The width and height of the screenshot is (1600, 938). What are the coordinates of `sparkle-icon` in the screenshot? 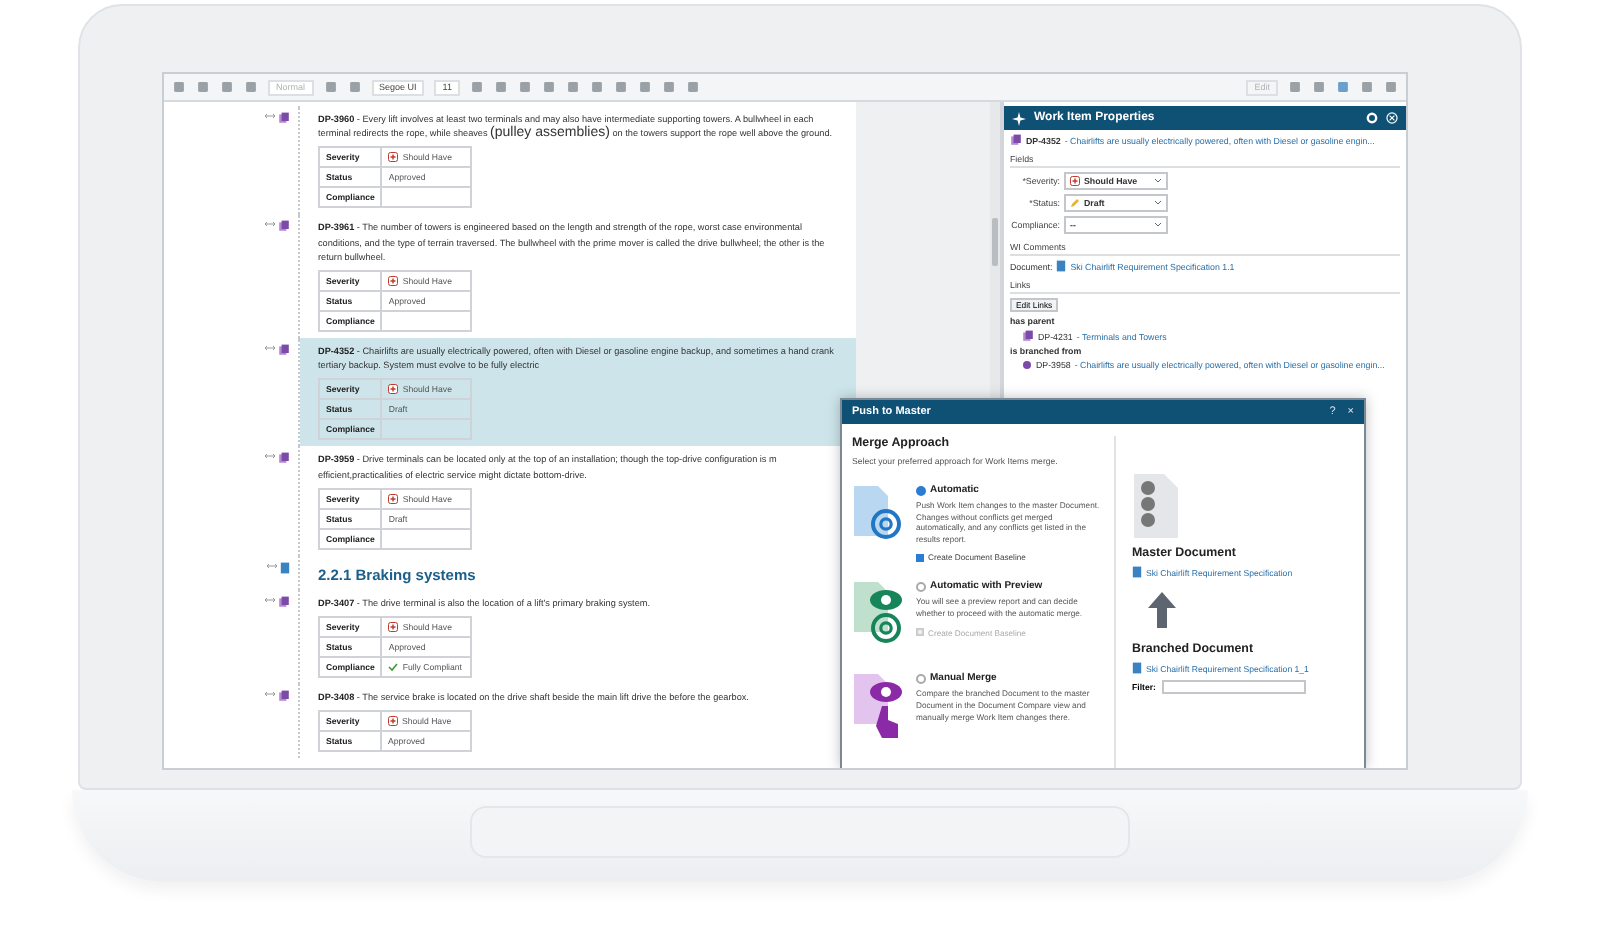 It's located at (1019, 118).